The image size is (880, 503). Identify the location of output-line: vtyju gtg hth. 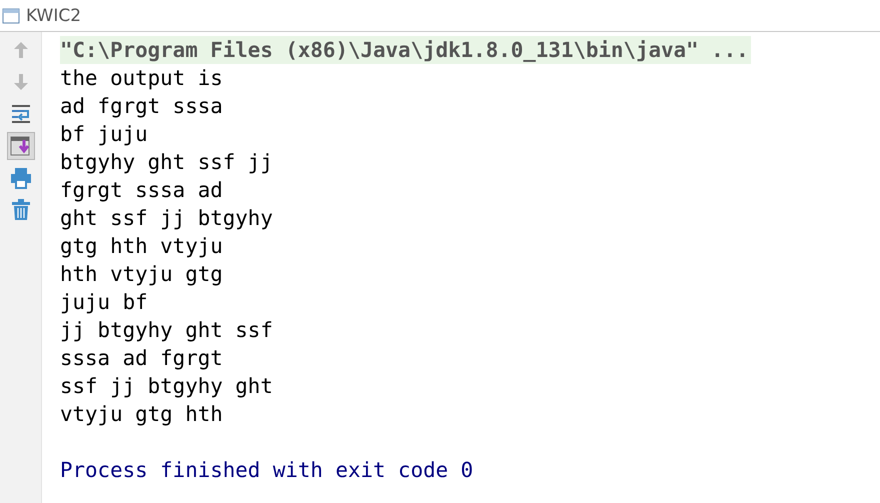
(141, 414).